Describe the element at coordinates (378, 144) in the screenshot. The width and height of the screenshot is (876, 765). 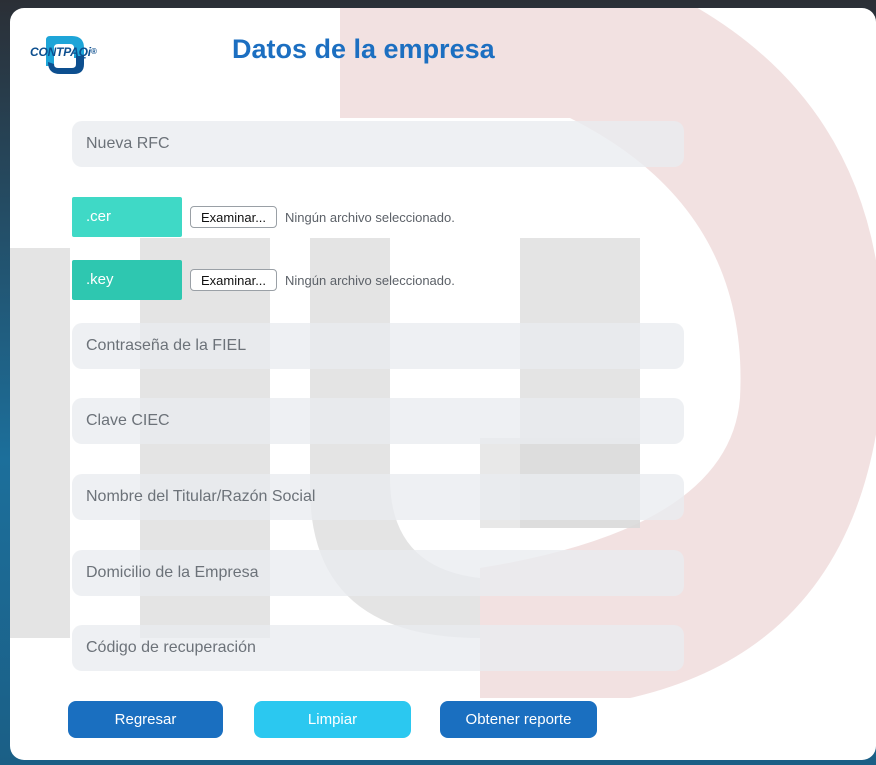
I see `rfc-input` at that location.